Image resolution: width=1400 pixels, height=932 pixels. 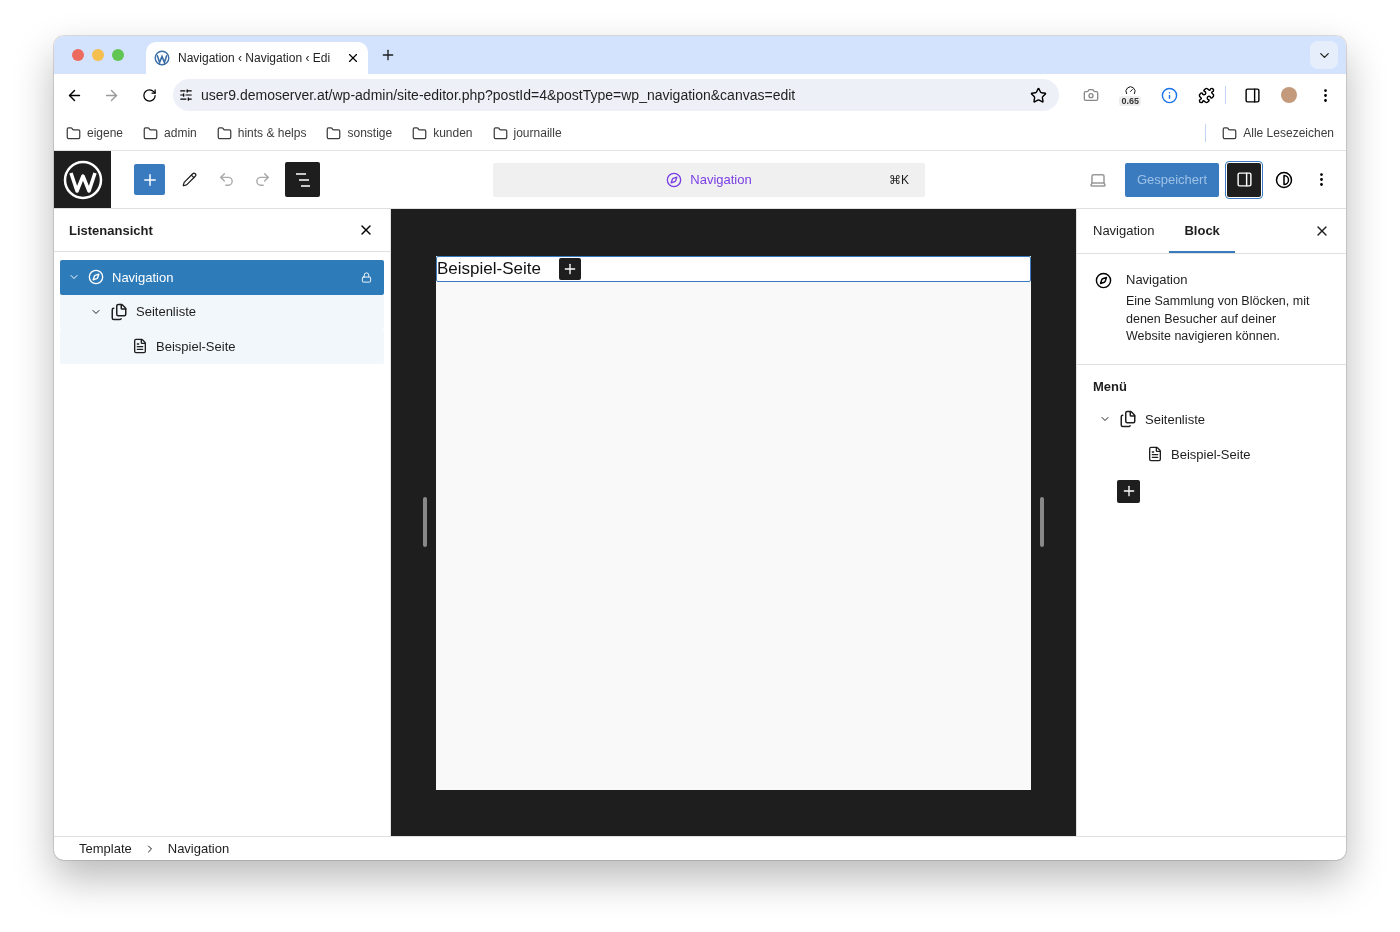 What do you see at coordinates (189, 179) in the screenshot?
I see `pencil-icon` at bounding box center [189, 179].